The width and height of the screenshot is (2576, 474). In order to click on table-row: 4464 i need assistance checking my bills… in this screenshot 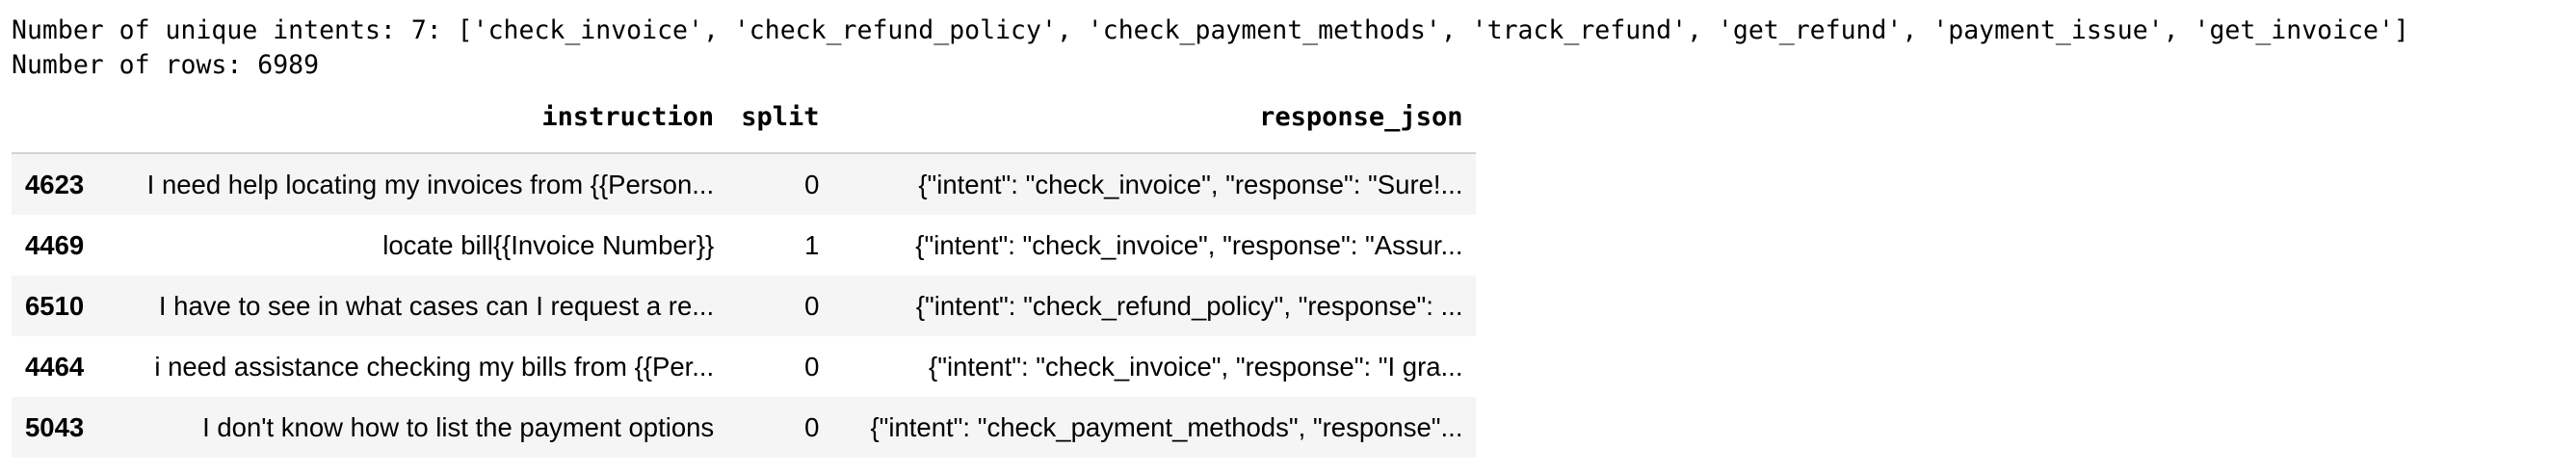, I will do `click(745, 366)`.